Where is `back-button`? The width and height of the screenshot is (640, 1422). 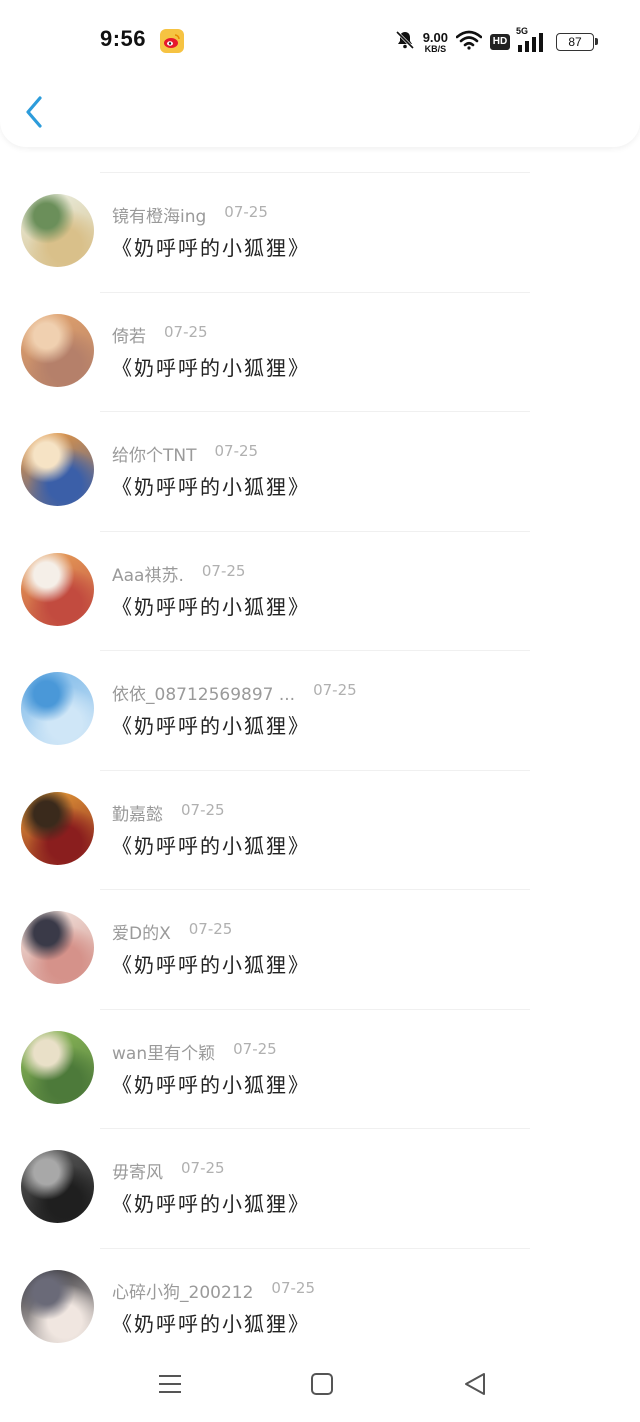 back-button is located at coordinates (36, 112).